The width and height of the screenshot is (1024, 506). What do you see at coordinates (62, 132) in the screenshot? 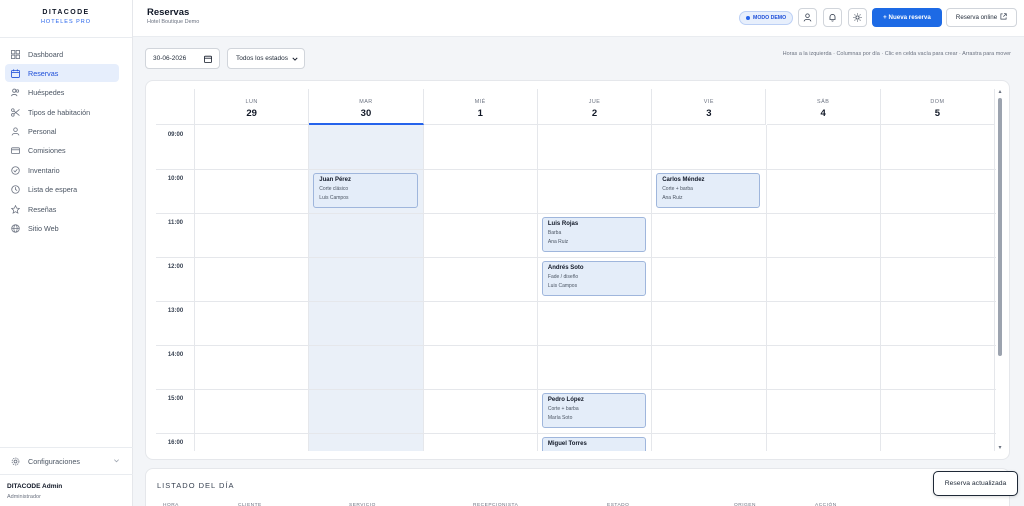
I see `sidebar-item-personal: Personal` at bounding box center [62, 132].